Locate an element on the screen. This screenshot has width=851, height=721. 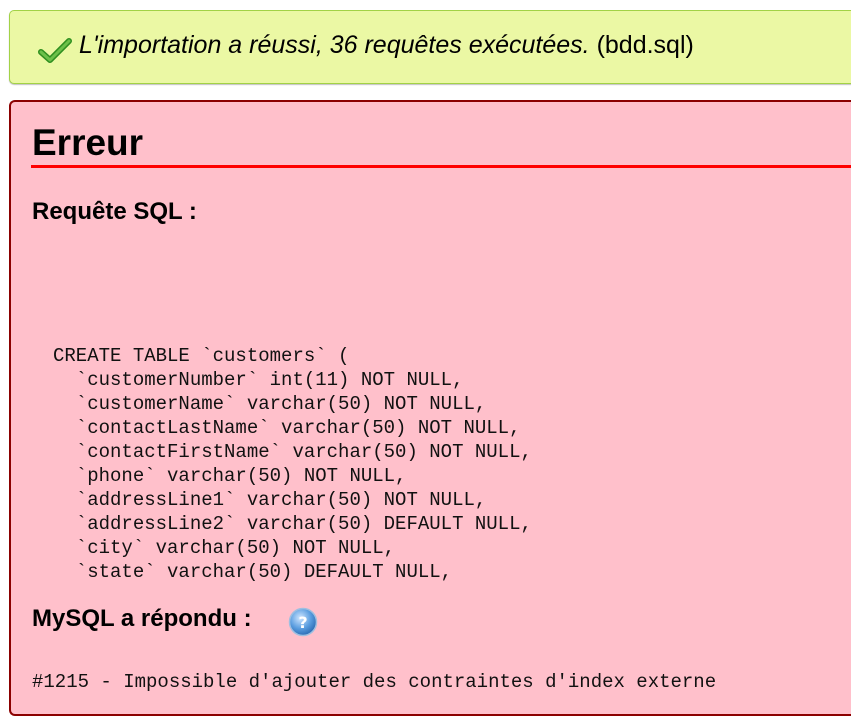
sql-line: `phone` varchar(50) NOT NULL, is located at coordinates (230, 476).